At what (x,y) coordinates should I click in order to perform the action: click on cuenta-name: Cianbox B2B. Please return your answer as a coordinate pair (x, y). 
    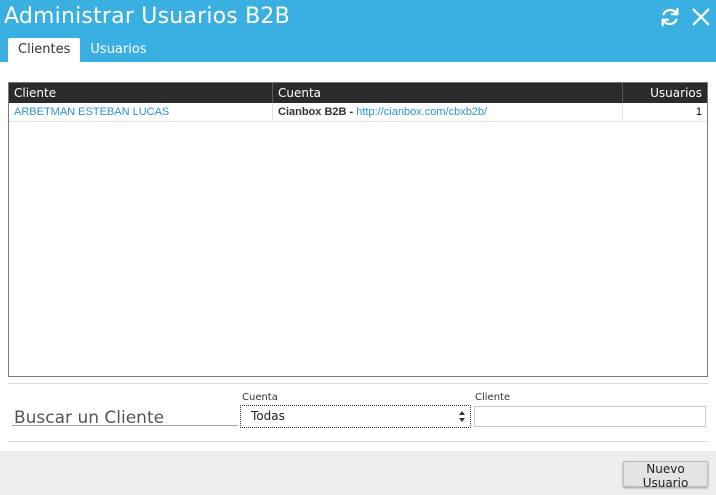
    Looking at the image, I should click on (312, 112).